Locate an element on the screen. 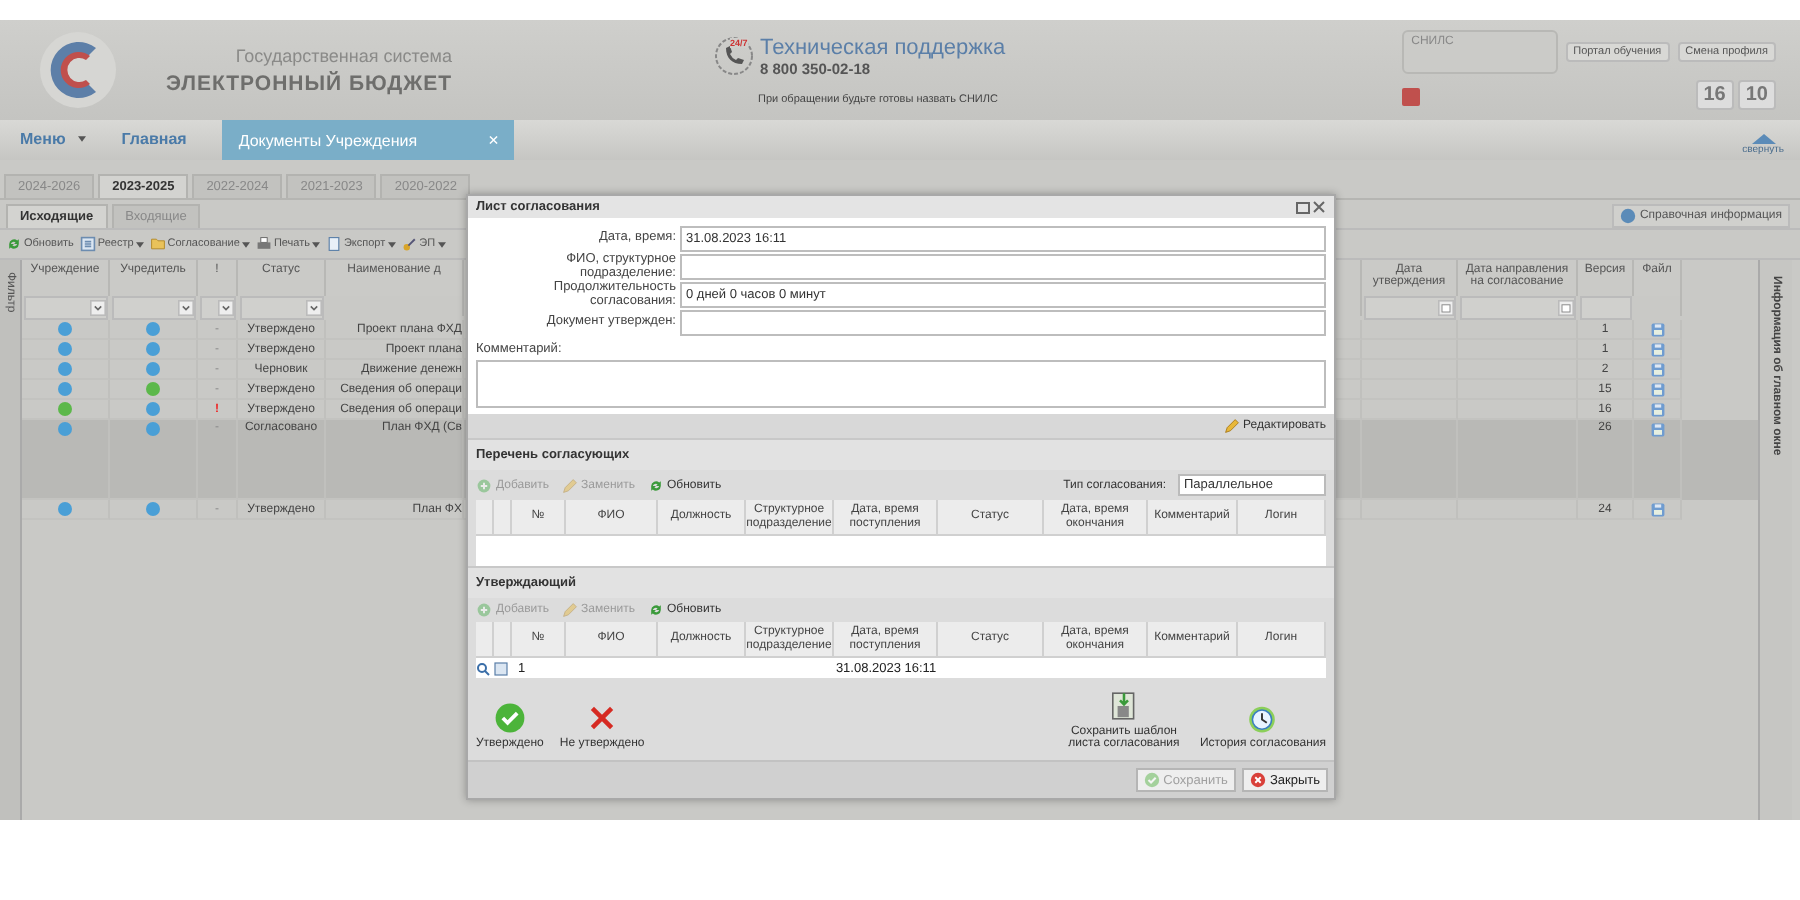 The width and height of the screenshot is (1800, 900). logo-icon is located at coordinates (78, 70).